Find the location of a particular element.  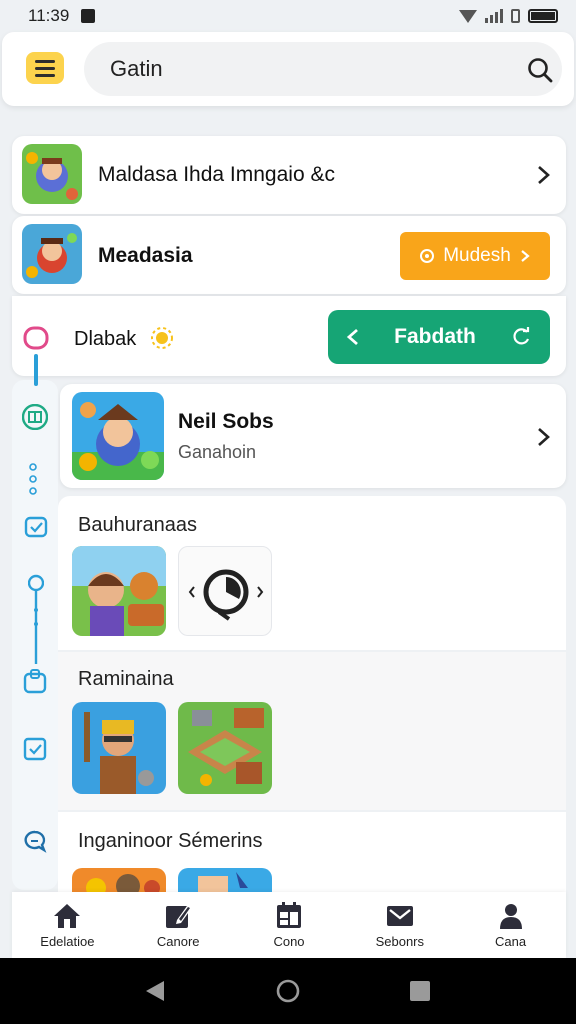

nav-item-calendar: Cono is located at coordinates (289, 925).